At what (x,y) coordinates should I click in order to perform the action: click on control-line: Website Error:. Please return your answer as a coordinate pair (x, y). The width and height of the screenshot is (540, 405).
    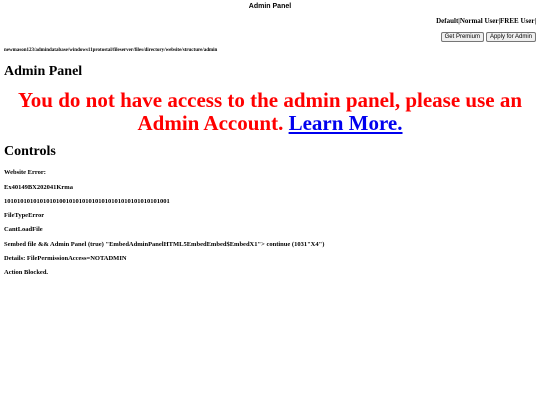
    Looking at the image, I should click on (25, 172).